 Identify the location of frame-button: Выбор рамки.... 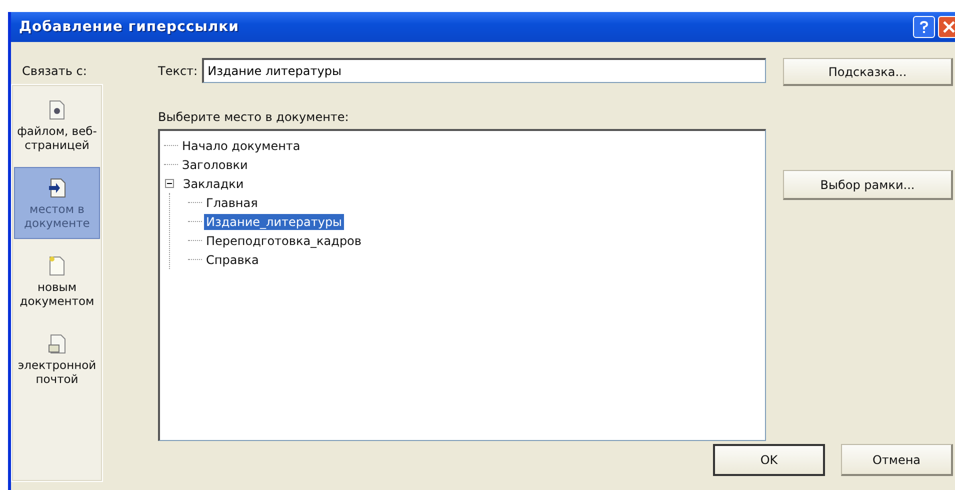
(868, 185).